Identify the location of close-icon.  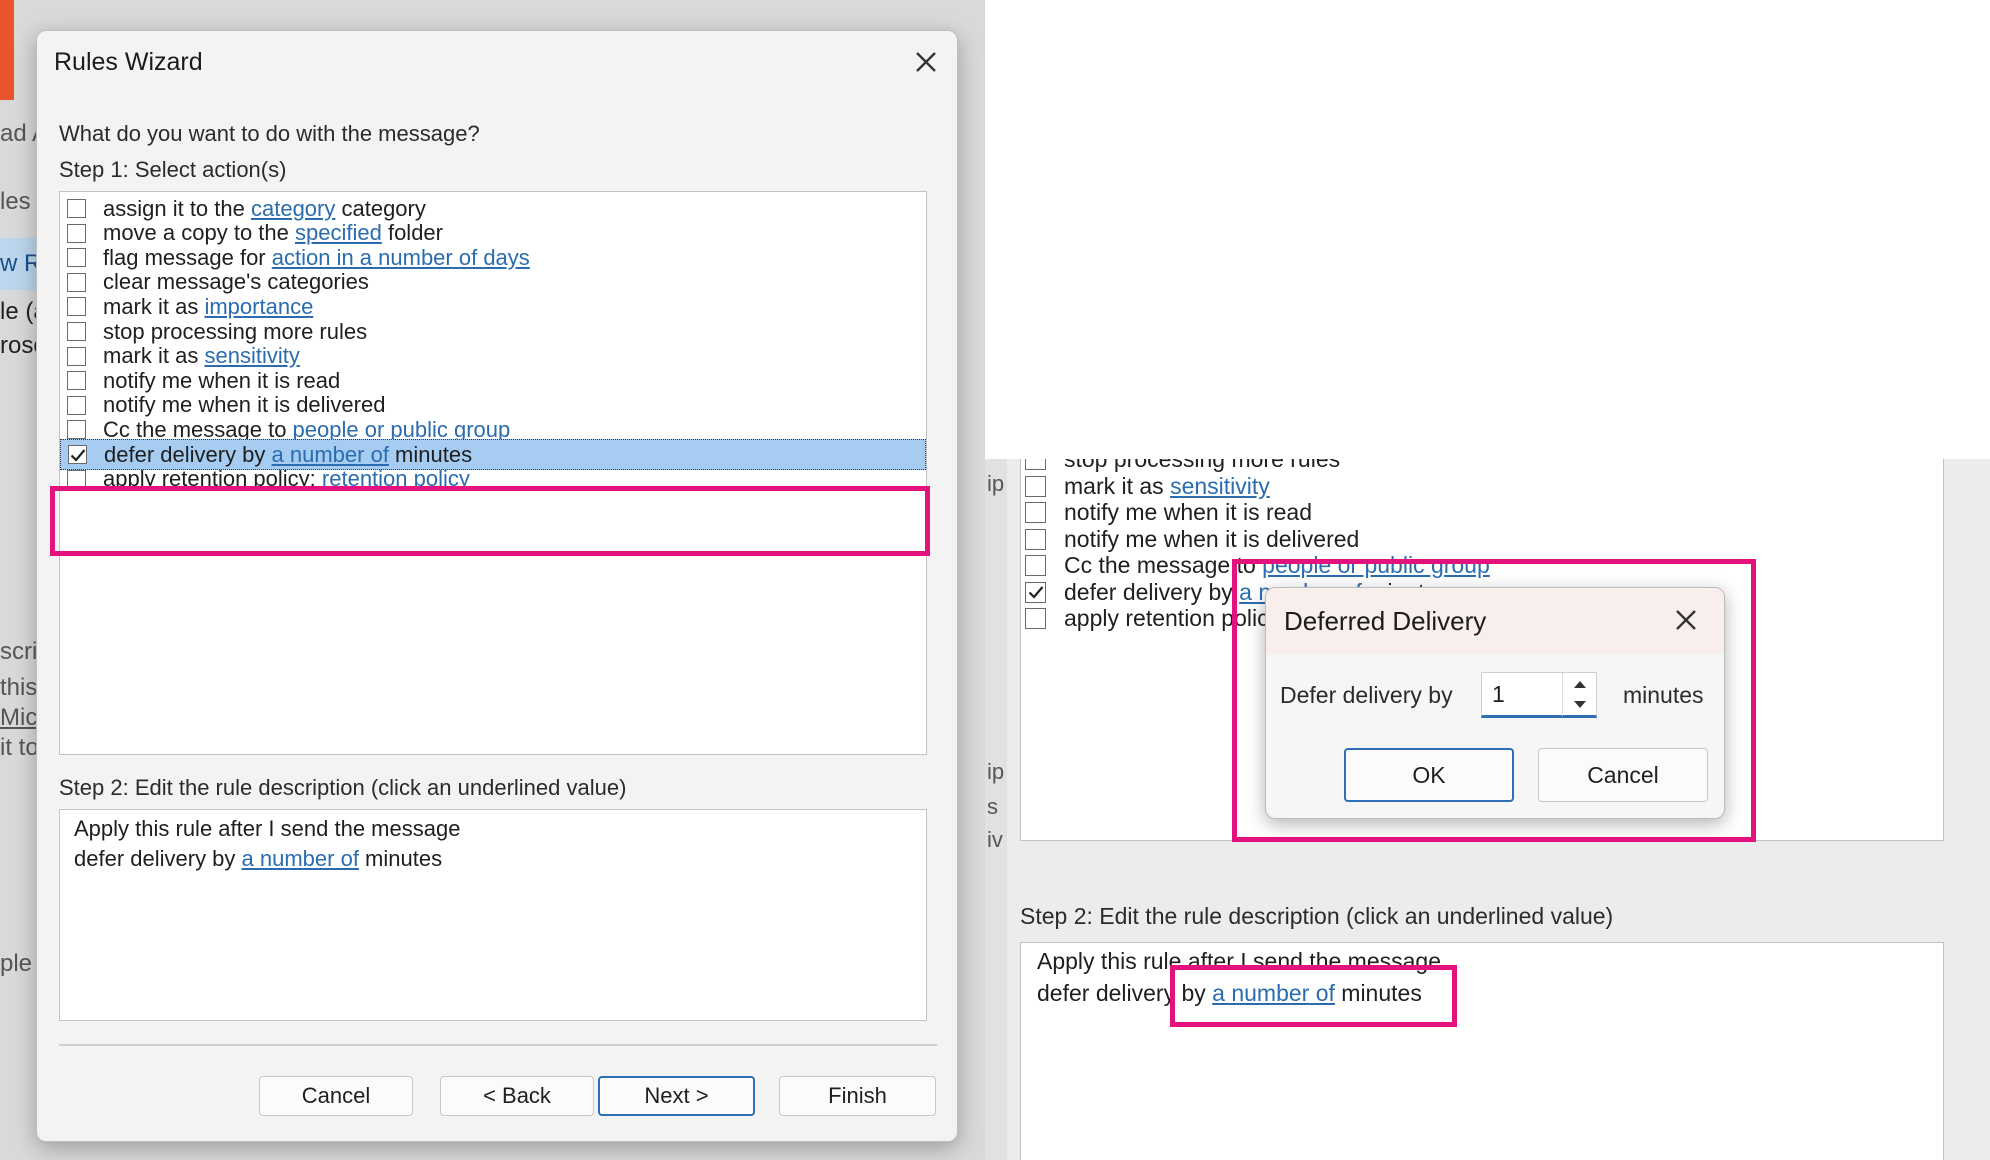
(926, 62).